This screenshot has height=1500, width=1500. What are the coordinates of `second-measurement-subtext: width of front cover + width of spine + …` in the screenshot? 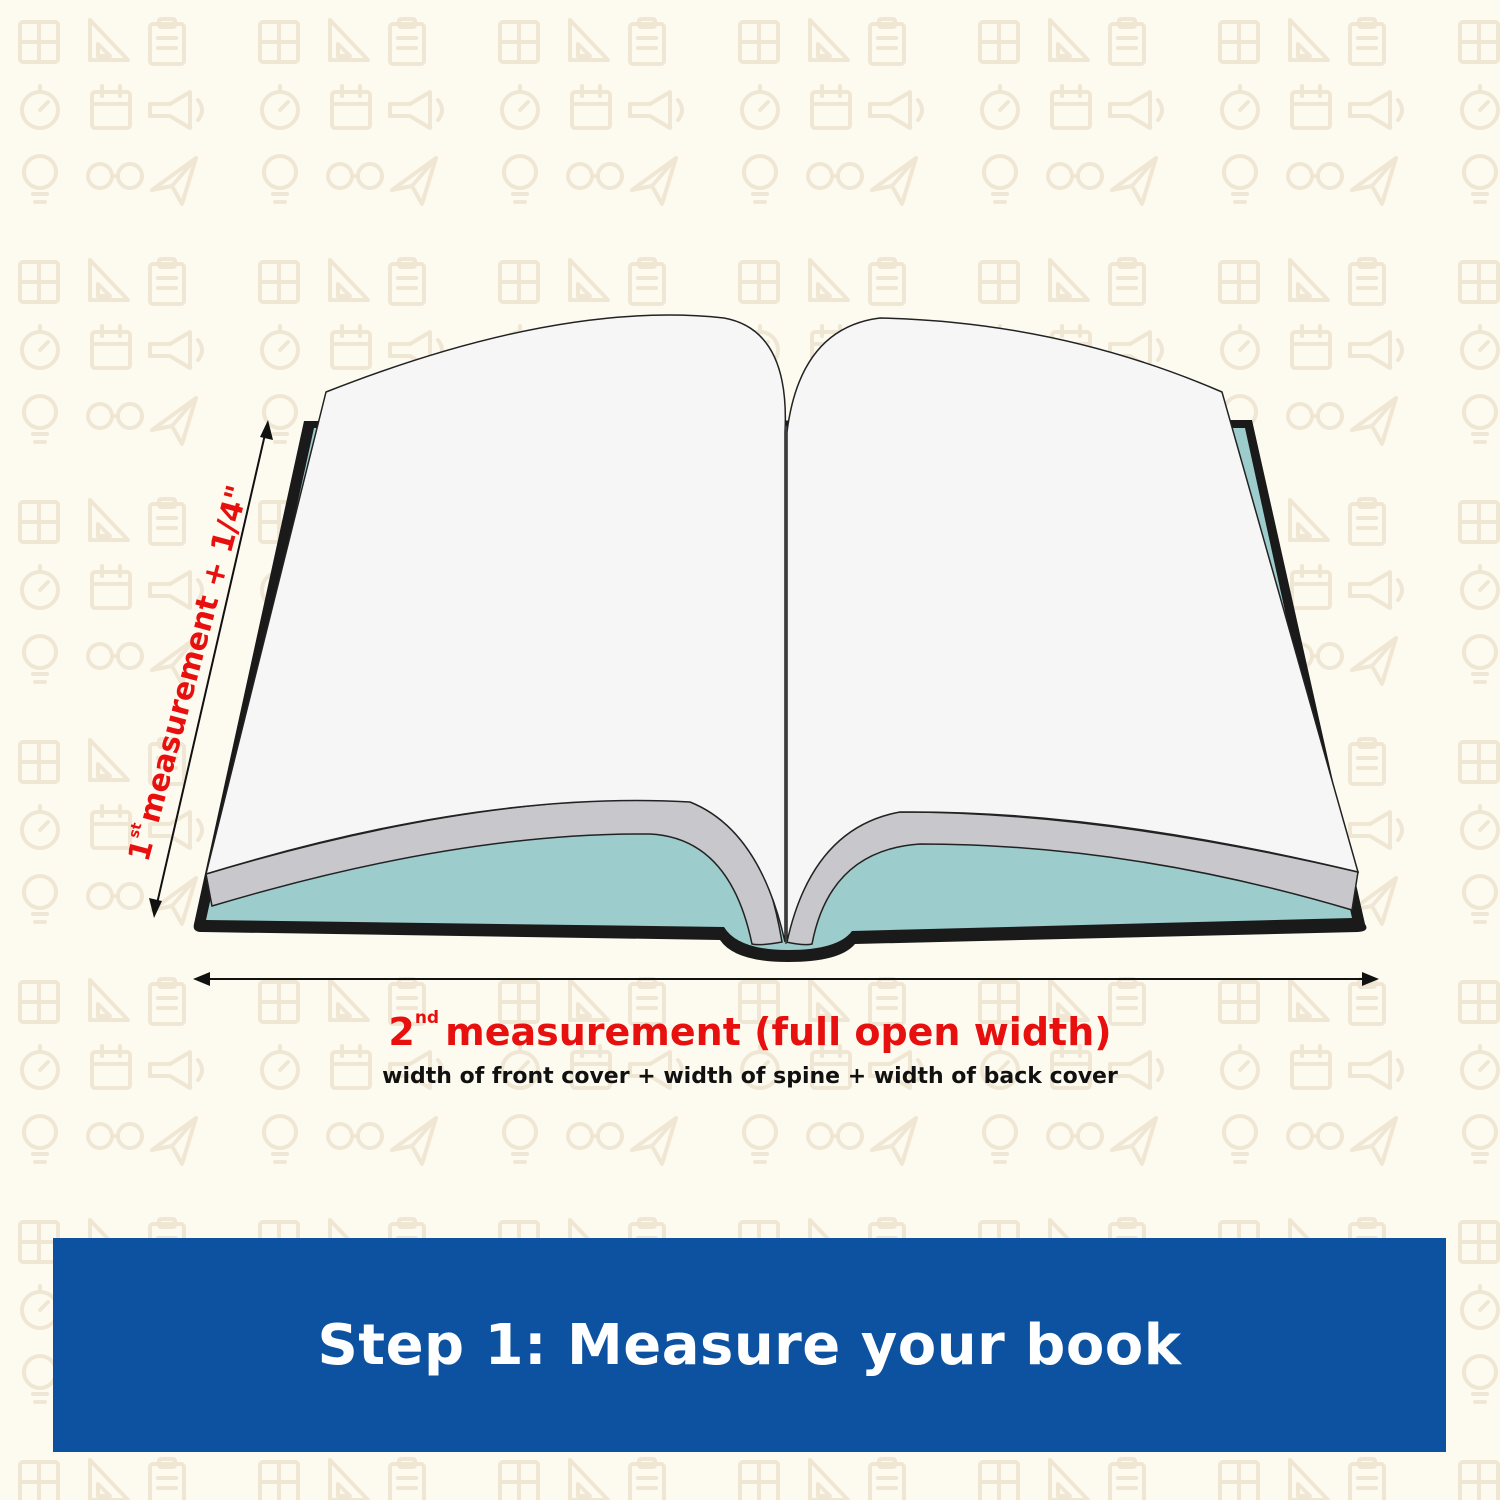 It's located at (750, 1076).